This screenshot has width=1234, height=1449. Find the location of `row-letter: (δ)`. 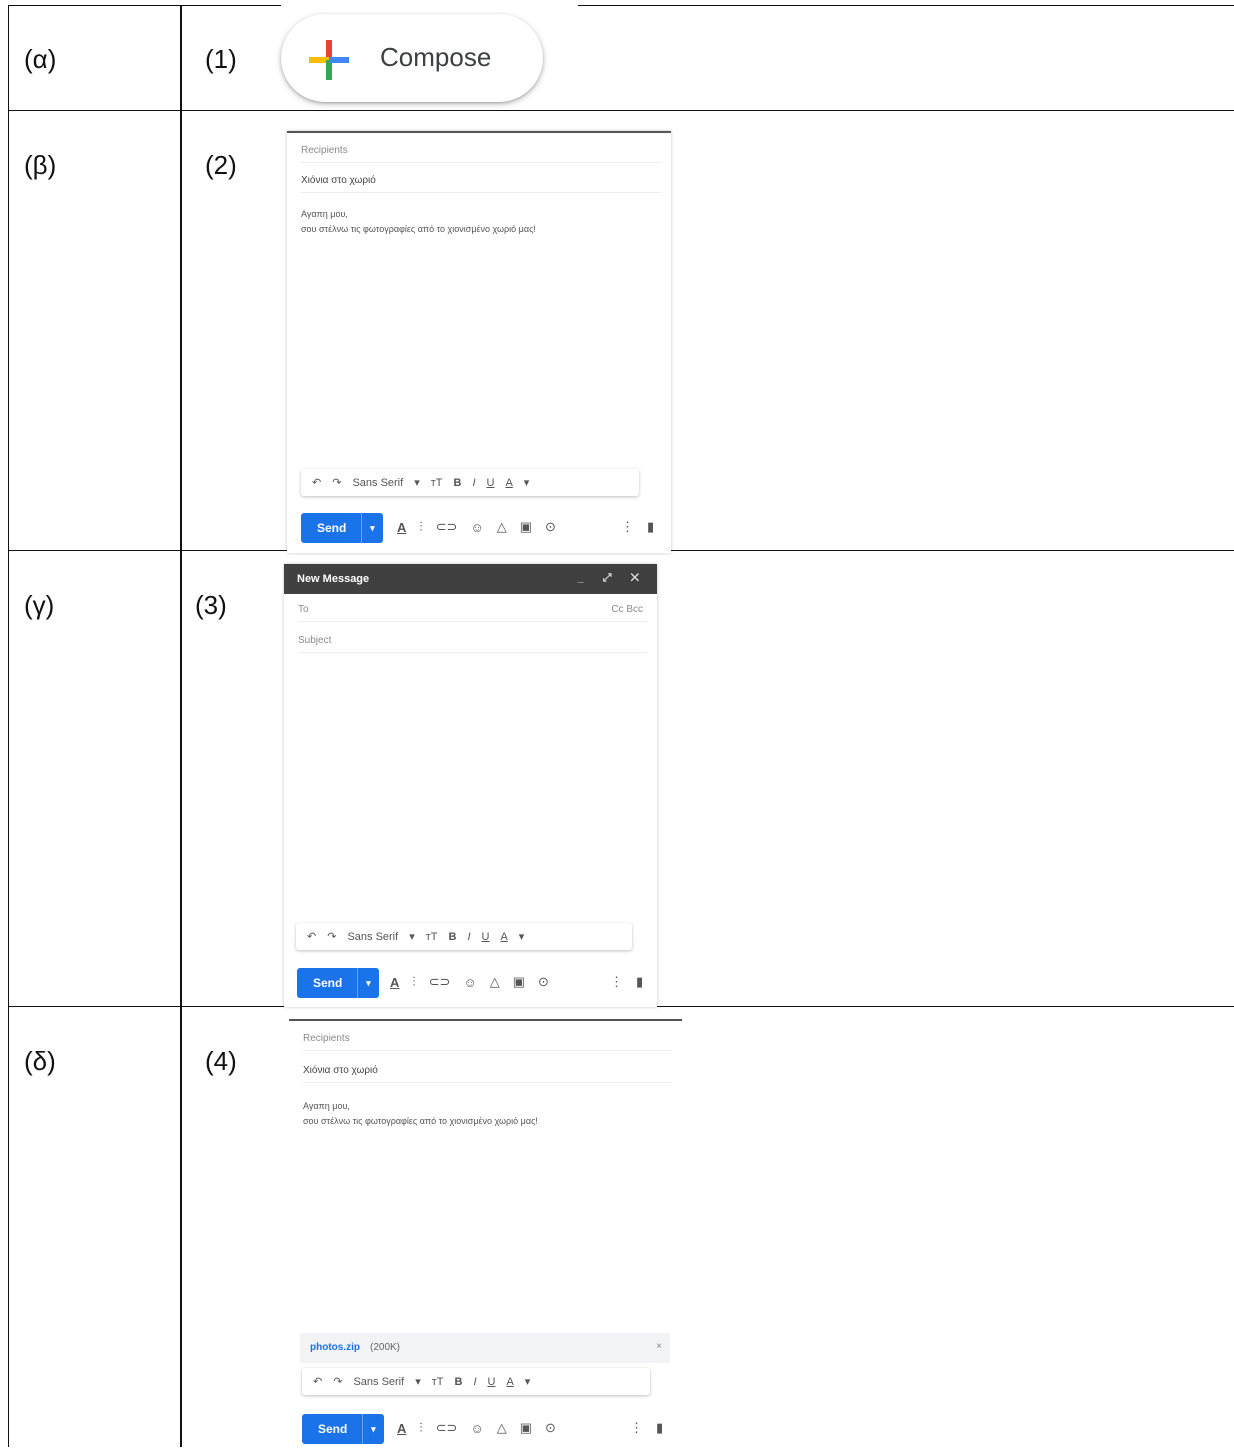

row-letter: (δ) is located at coordinates (40, 1061).